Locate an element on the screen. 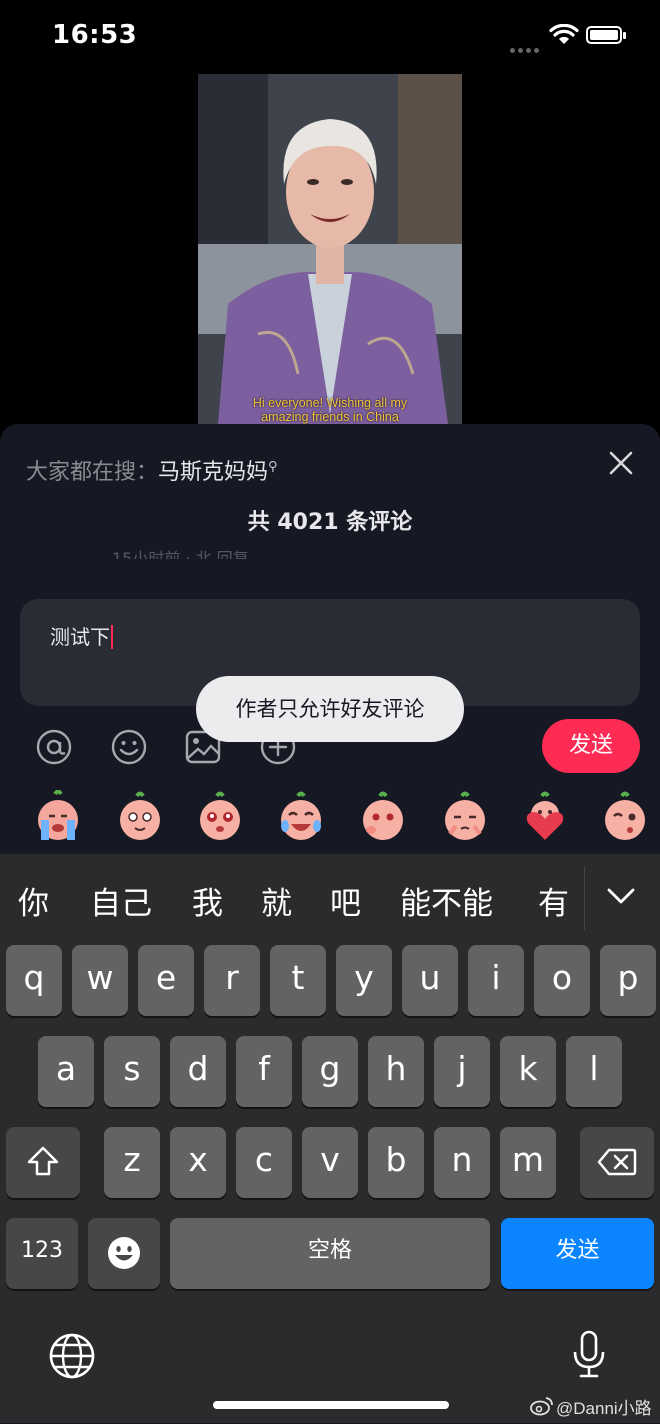  key-z: z is located at coordinates (132, 1162).